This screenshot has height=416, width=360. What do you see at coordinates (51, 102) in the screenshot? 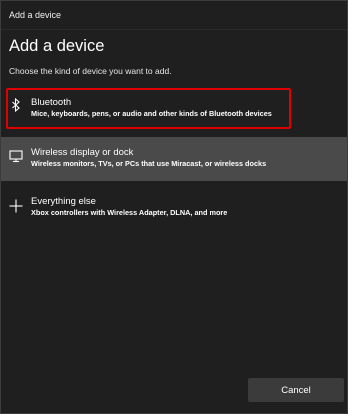
I see `option-title: Bluetooth` at bounding box center [51, 102].